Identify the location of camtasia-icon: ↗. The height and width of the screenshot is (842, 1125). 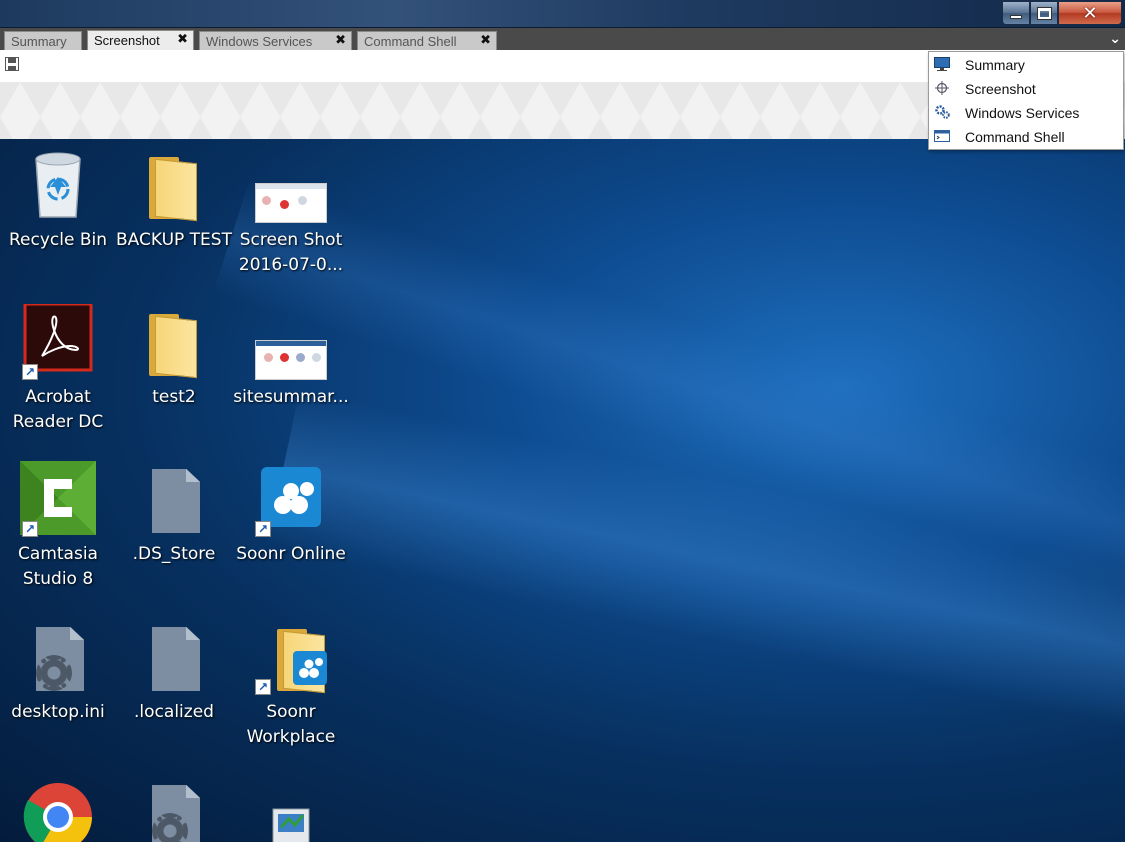
(58, 499).